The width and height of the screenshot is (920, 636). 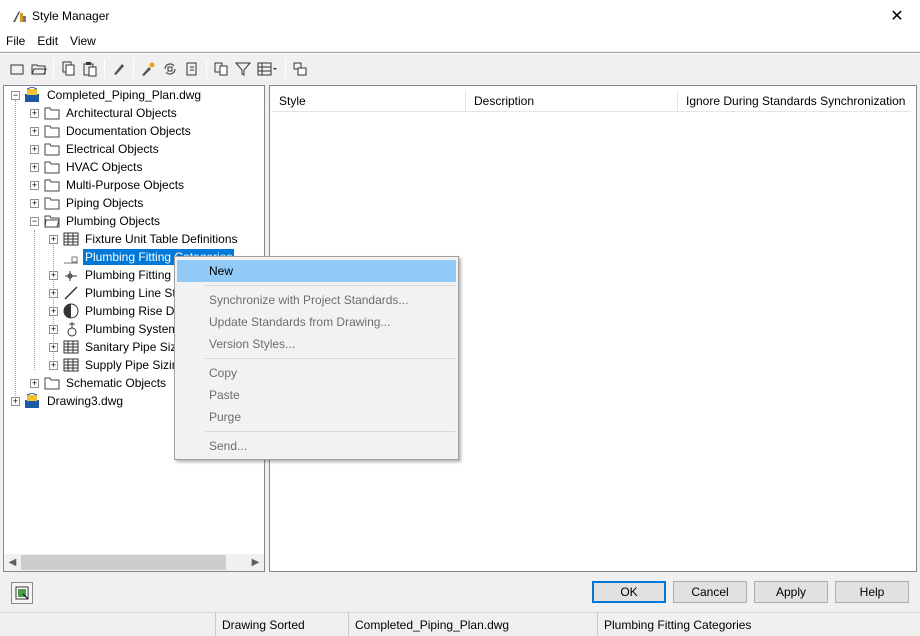 I want to click on tree-label: Sanitary Pipe Sizin, so click(x=135, y=347).